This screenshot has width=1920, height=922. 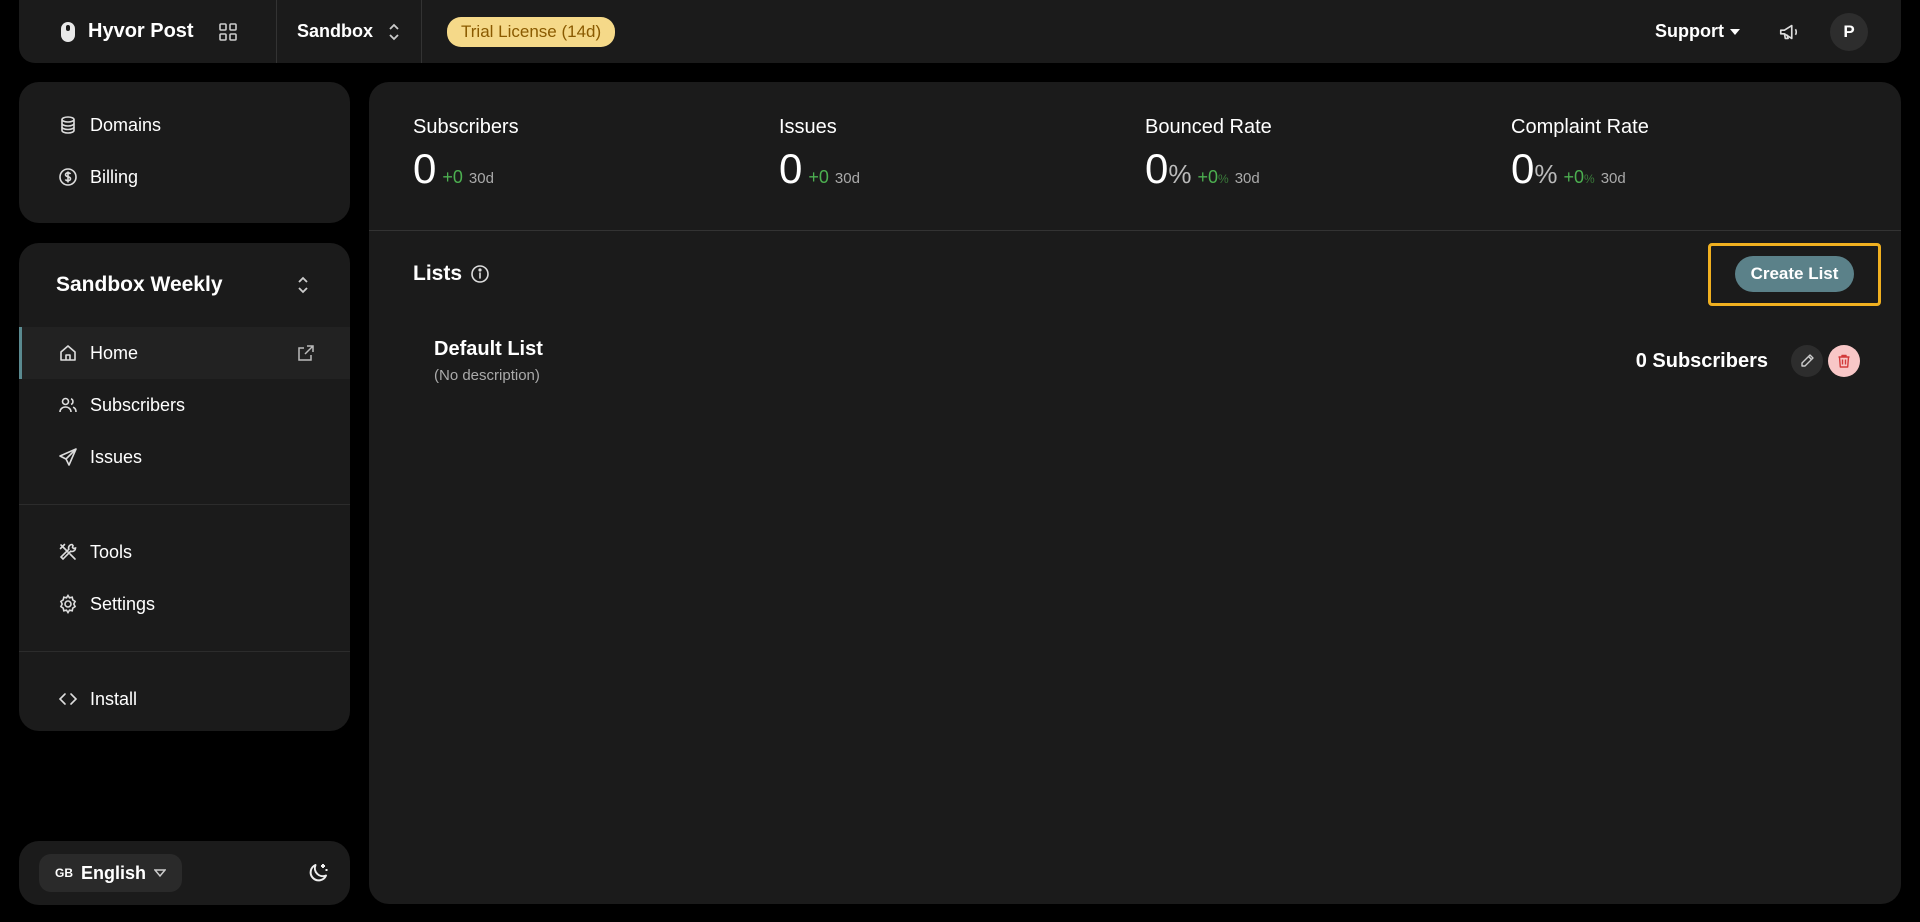 What do you see at coordinates (126, 124) in the screenshot?
I see `sidebar-item-label: Domains` at bounding box center [126, 124].